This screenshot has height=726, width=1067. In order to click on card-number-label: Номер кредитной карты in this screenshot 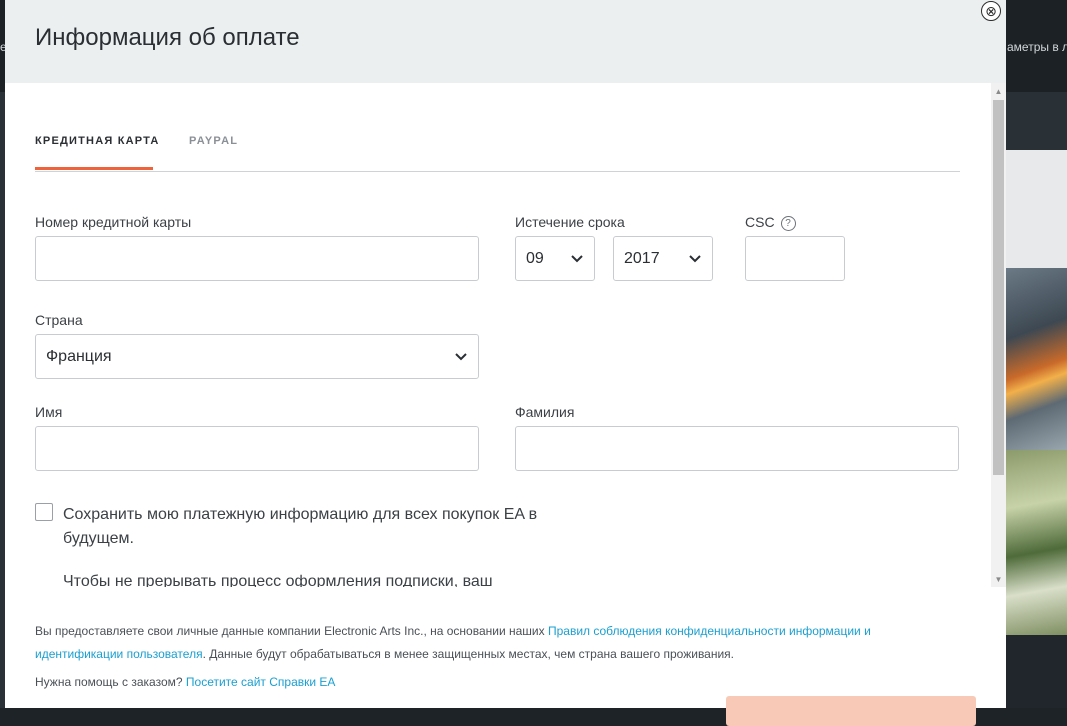, I will do `click(113, 222)`.